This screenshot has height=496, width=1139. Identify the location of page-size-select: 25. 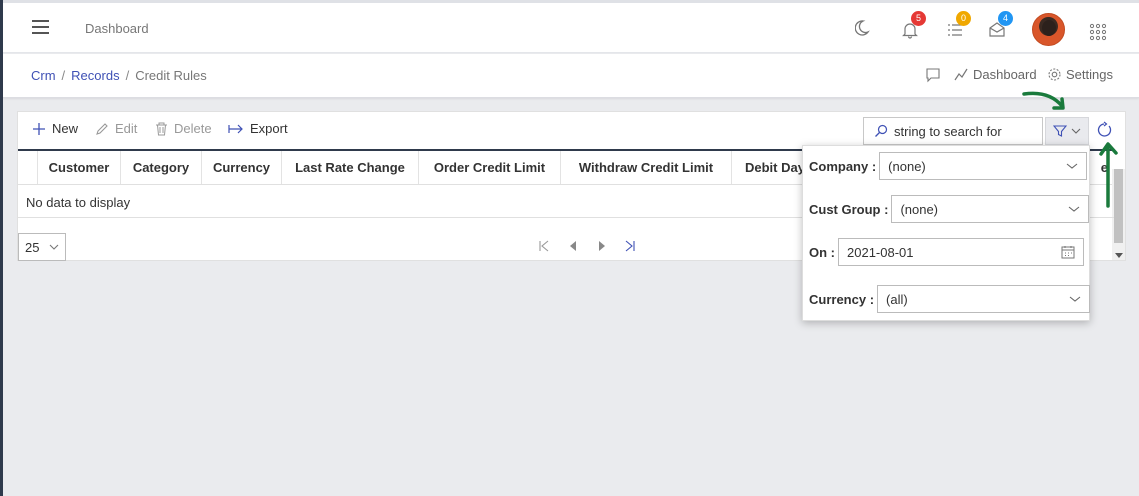
(42, 247).